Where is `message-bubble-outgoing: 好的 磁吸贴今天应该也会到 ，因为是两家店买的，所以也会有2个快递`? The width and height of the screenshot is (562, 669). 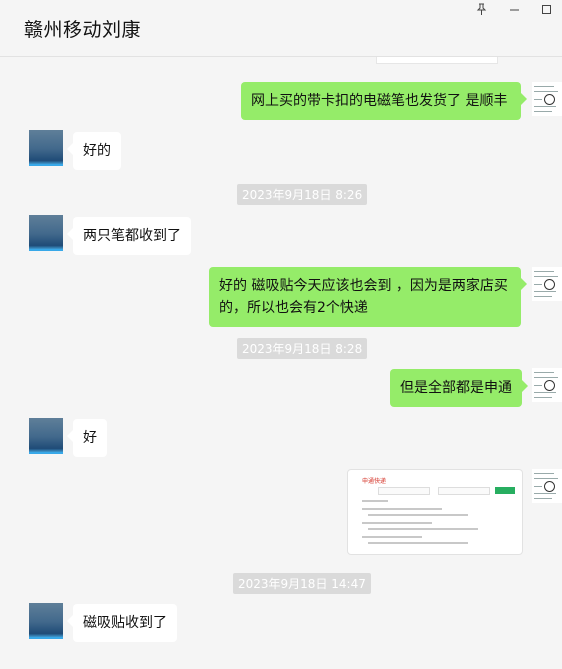
message-bubble-outgoing: 好的 磁吸贴今天应该也会到 ，因为是两家店买的，所以也会有2个快递 is located at coordinates (368, 297).